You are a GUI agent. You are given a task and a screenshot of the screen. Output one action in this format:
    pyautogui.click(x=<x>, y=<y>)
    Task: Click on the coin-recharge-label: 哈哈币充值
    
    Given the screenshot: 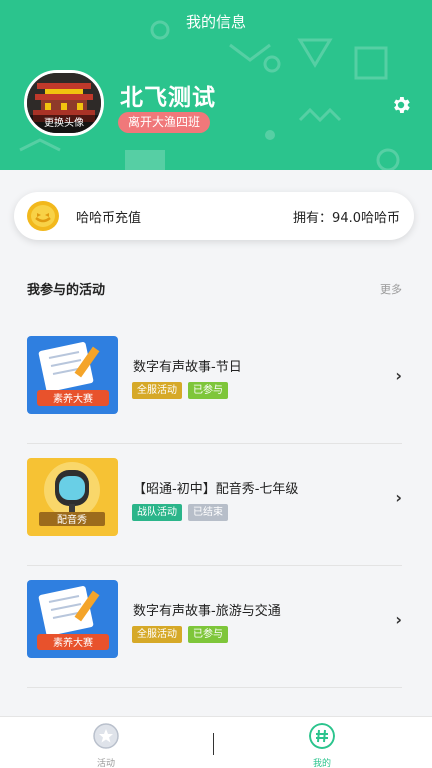 What is the action you would take?
    pyautogui.click(x=109, y=218)
    